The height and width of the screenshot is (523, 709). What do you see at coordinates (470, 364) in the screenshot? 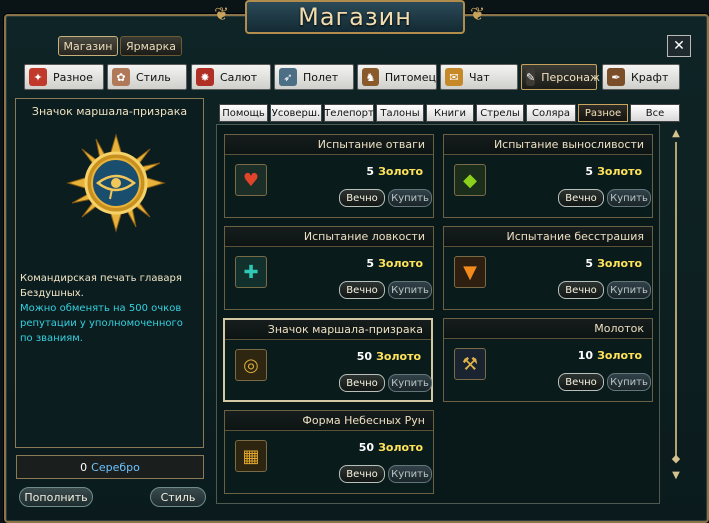
I see `hammer-icon: ⚒` at bounding box center [470, 364].